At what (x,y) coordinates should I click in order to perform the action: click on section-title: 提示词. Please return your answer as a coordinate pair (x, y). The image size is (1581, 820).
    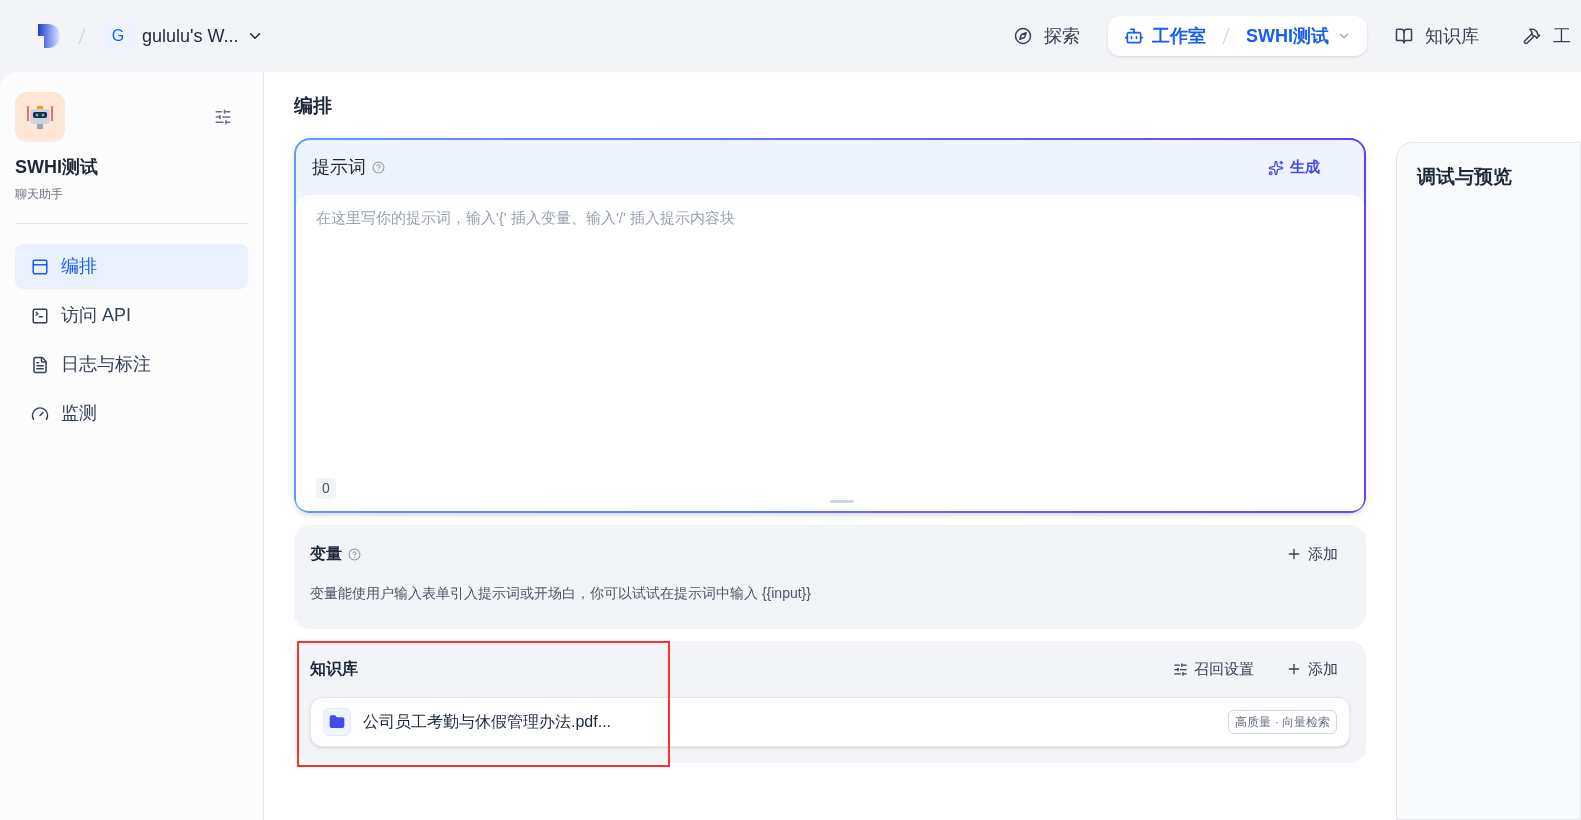
    Looking at the image, I should click on (339, 167).